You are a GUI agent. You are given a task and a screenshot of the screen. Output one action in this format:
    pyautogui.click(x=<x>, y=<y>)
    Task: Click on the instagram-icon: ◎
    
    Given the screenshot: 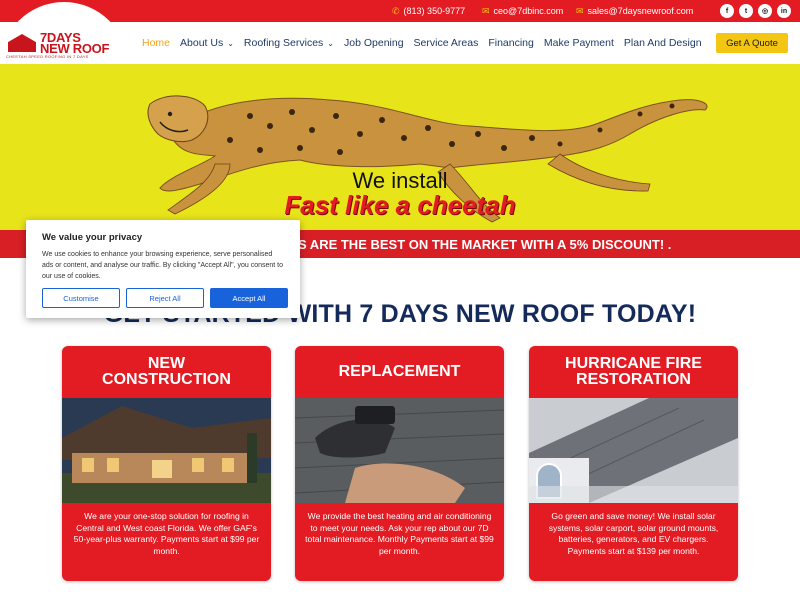 What is the action you would take?
    pyautogui.click(x=765, y=11)
    